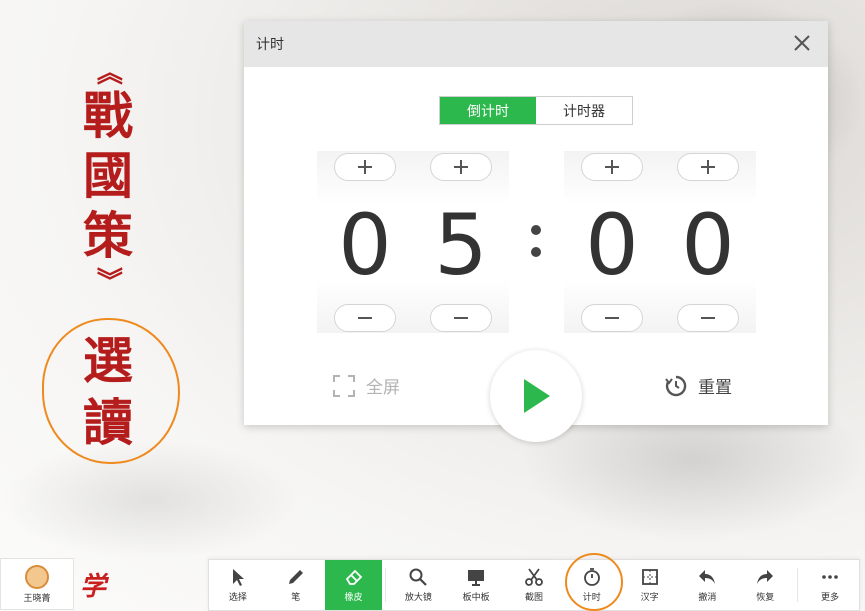 The image size is (865, 611). What do you see at coordinates (765, 577) in the screenshot?
I see `redo-icon` at bounding box center [765, 577].